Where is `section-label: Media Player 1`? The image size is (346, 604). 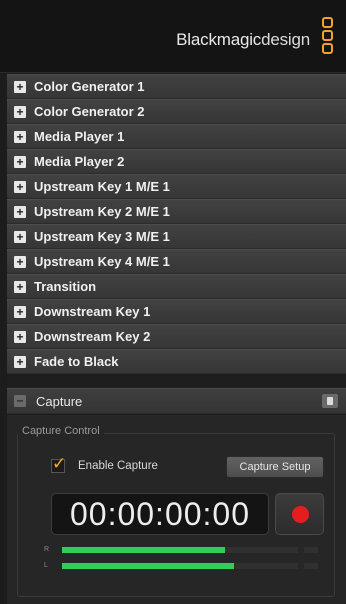 section-label: Media Player 1 is located at coordinates (79, 136).